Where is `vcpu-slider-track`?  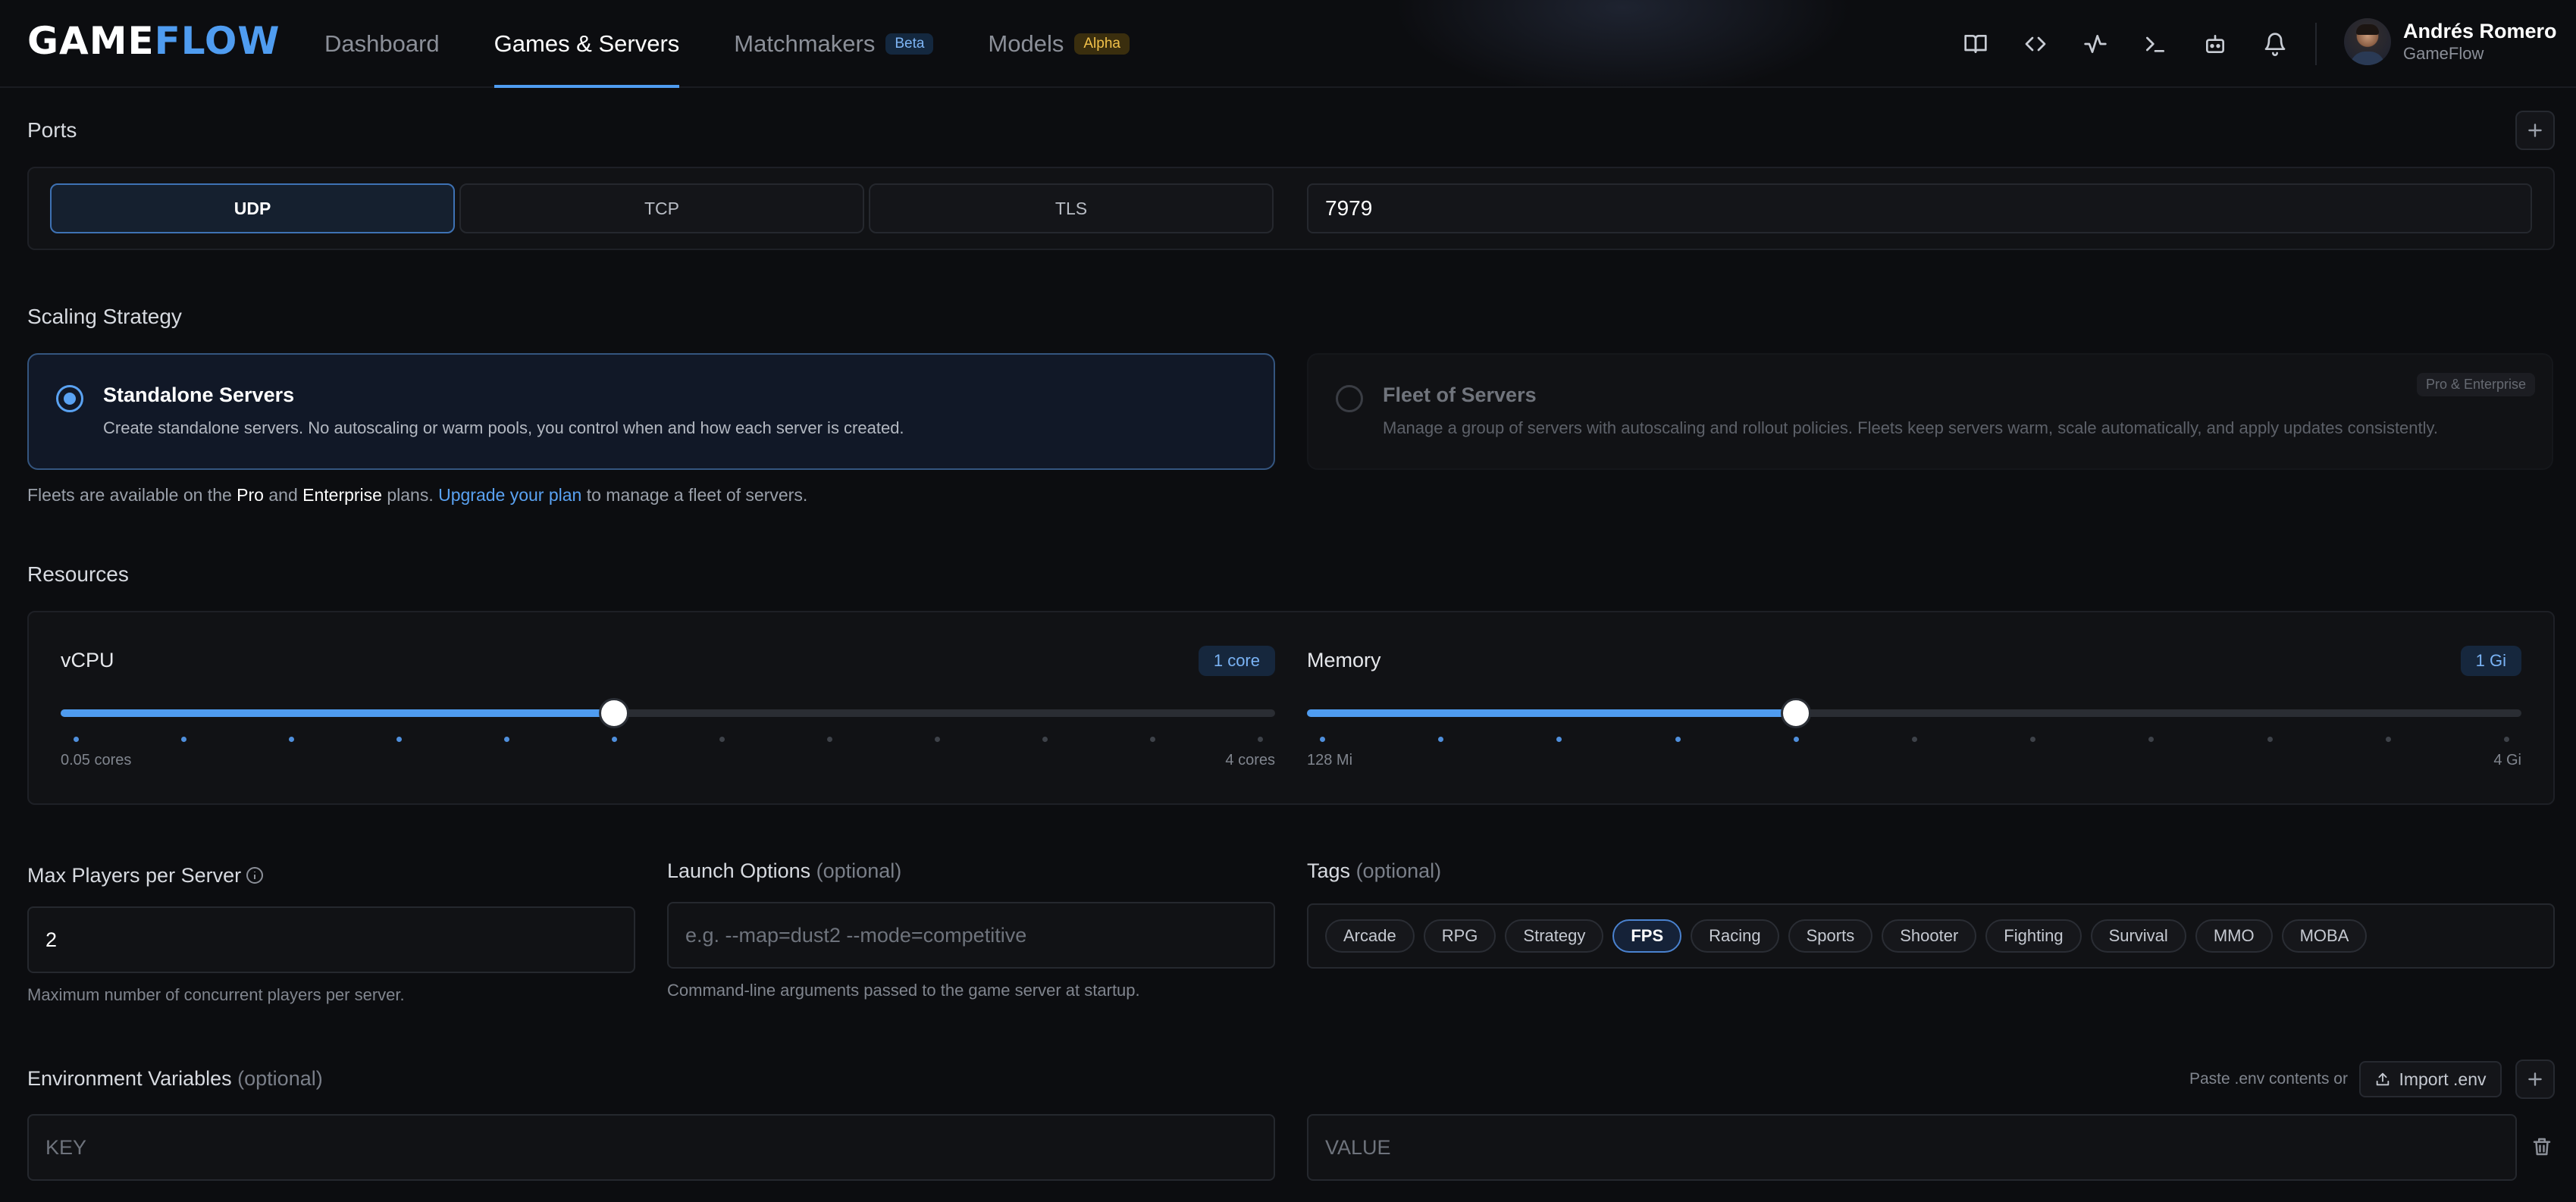 vcpu-slider-track is located at coordinates (668, 713).